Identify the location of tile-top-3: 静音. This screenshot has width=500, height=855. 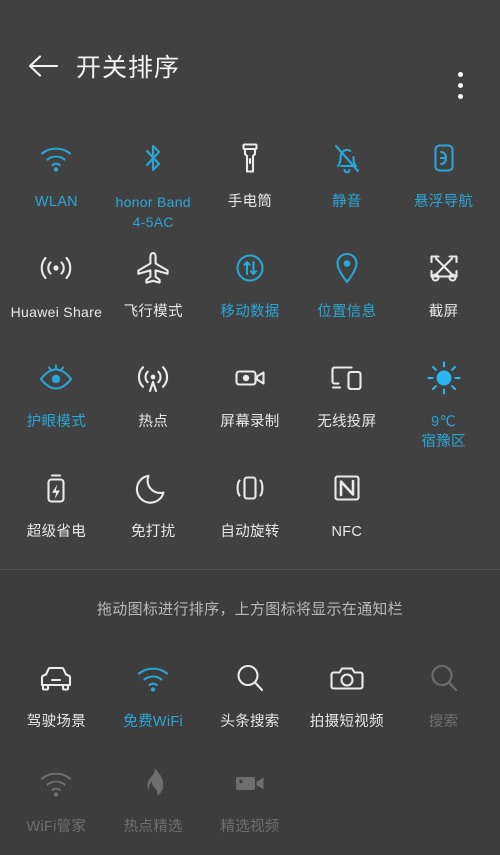
(346, 180).